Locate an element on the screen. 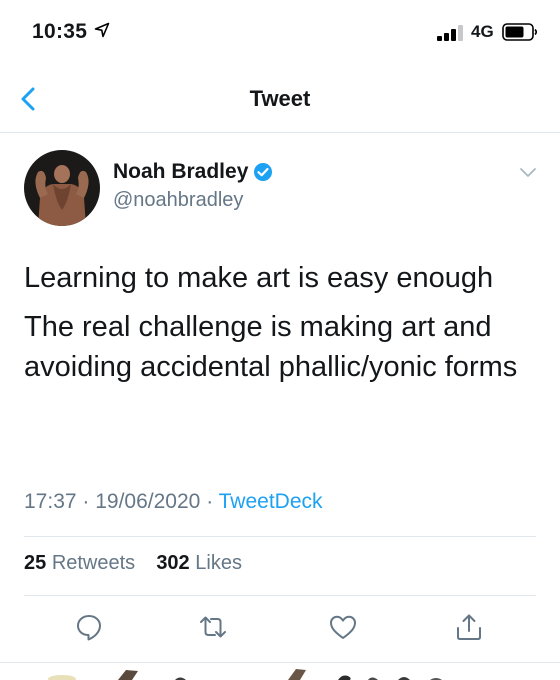  verified-badge-icon is located at coordinates (263, 172).